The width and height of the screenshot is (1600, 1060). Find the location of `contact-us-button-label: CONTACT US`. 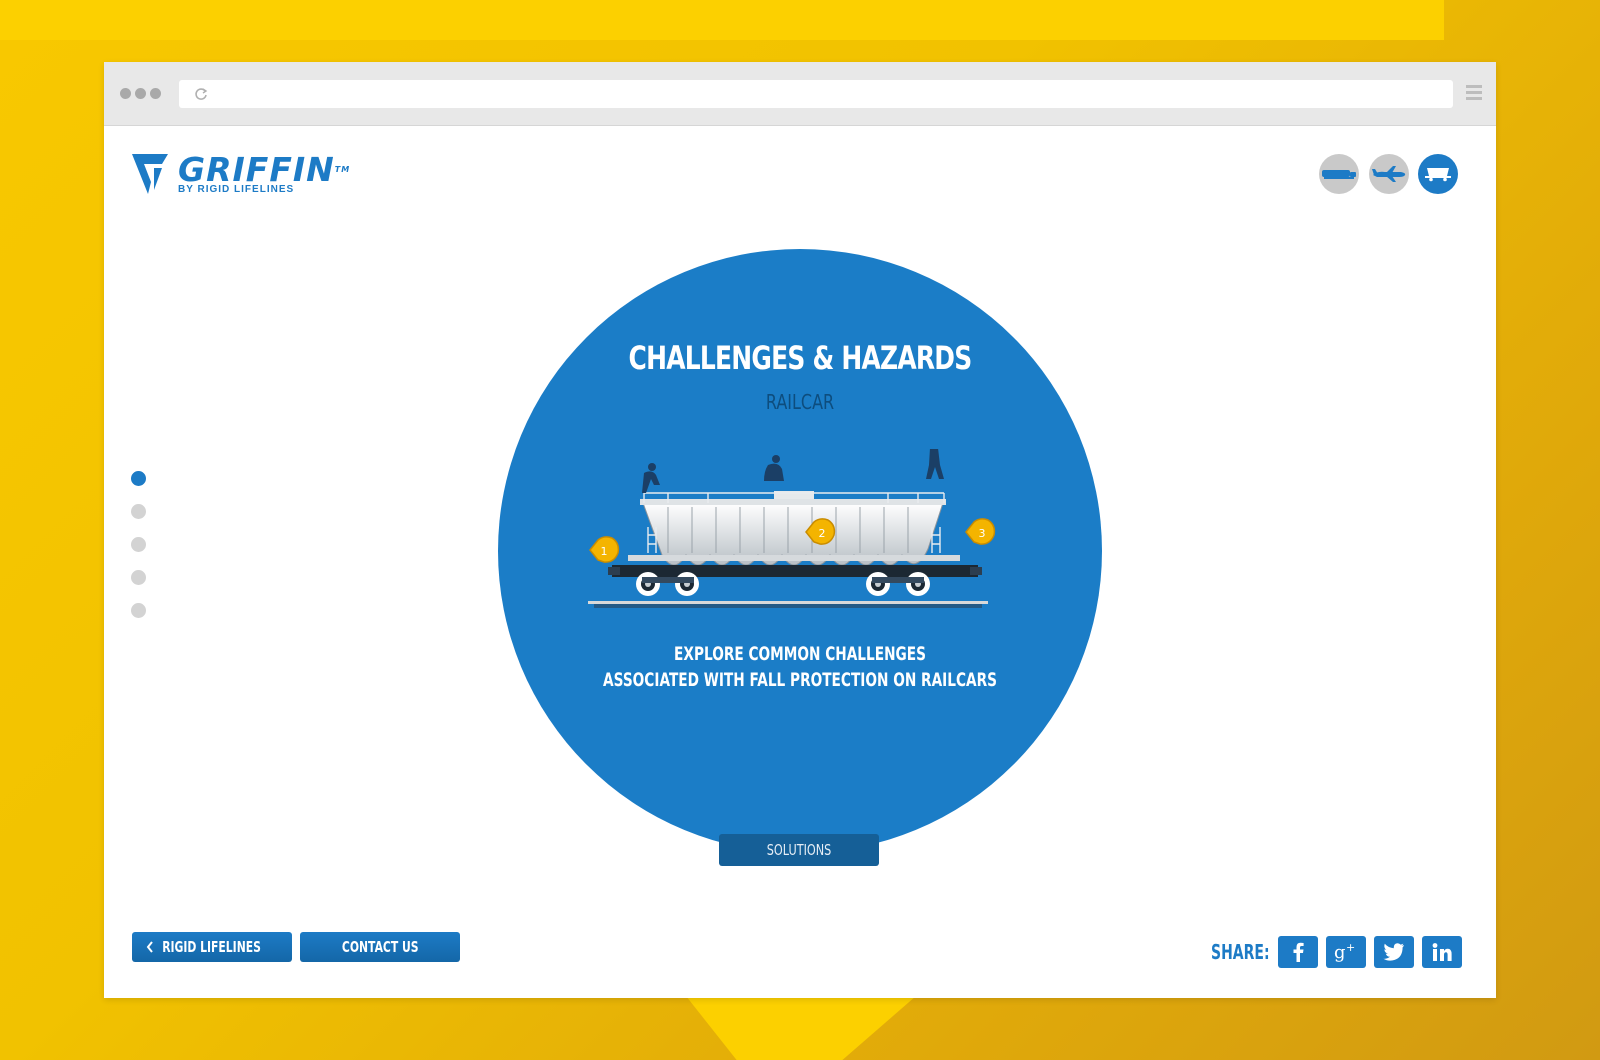

contact-us-button-label: CONTACT US is located at coordinates (380, 947).